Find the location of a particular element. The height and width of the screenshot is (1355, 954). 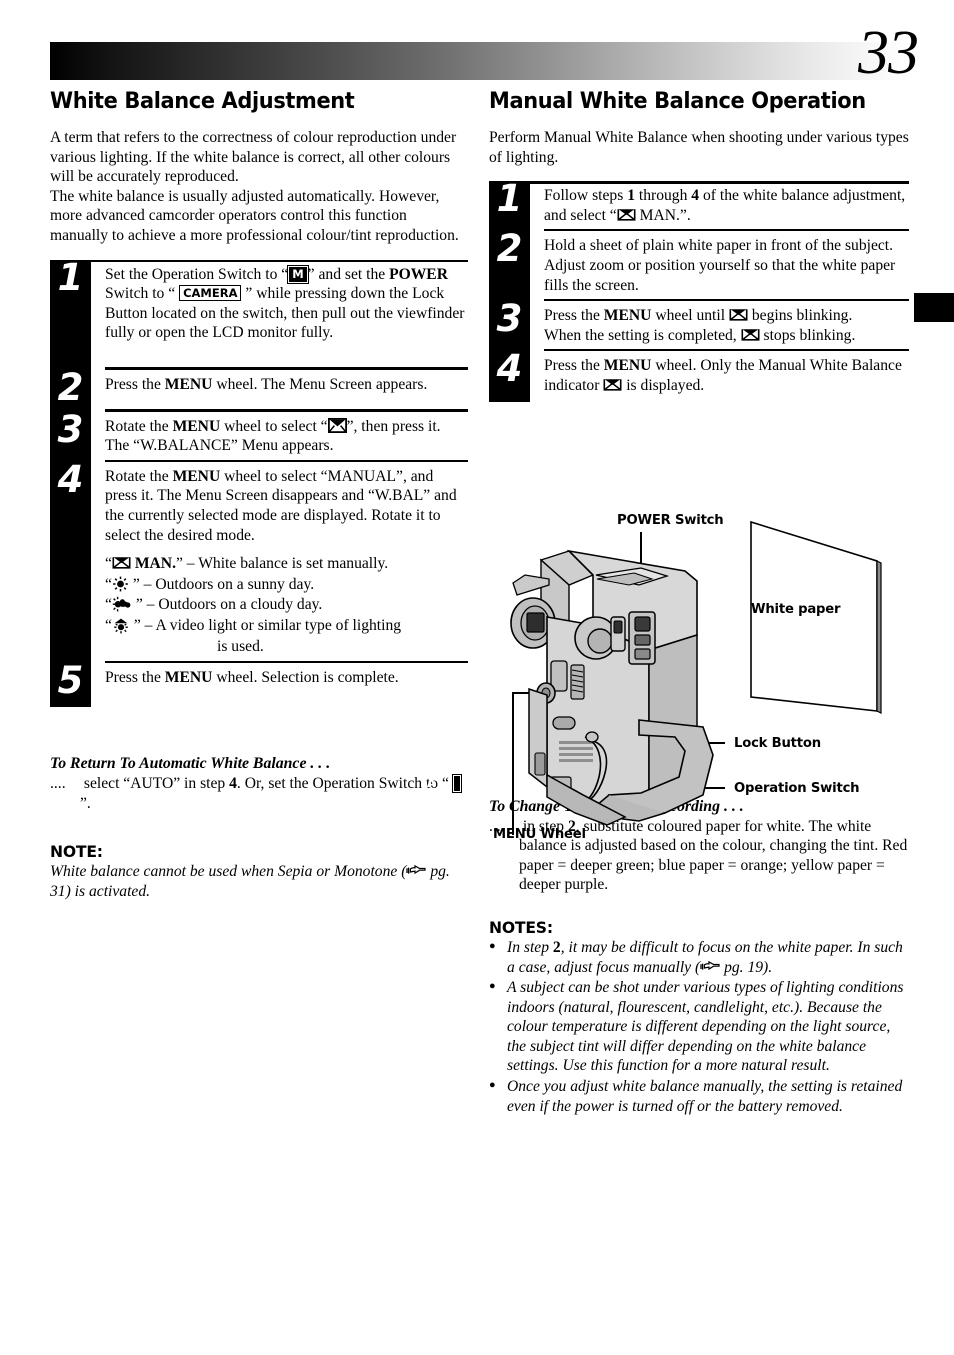

step-text-part: wheel. The Menu Screen appears. is located at coordinates (320, 384).